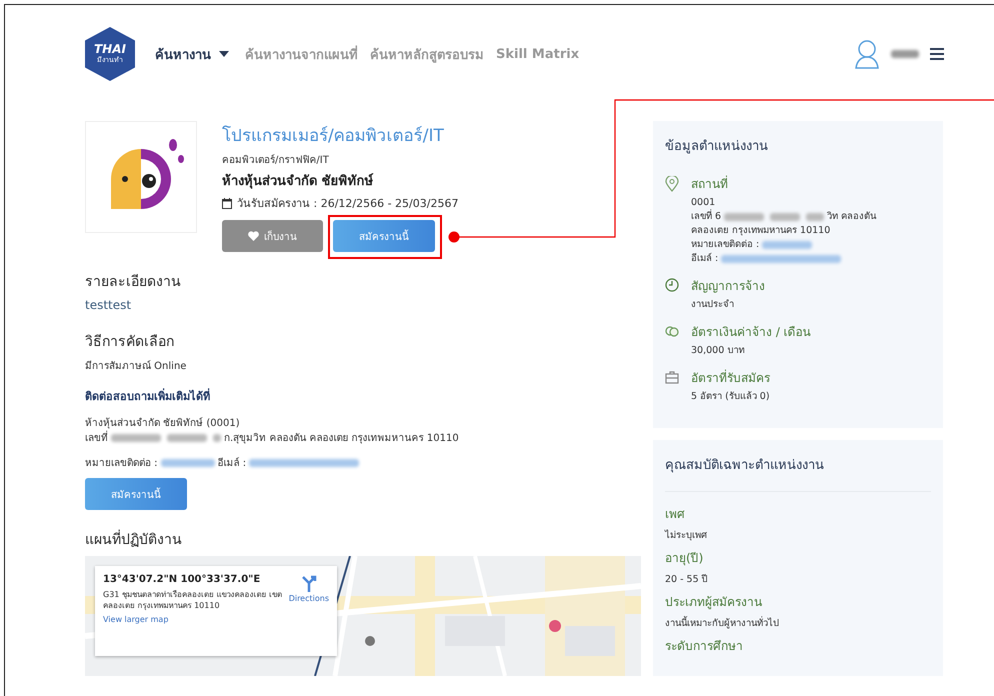 This screenshot has width=994, height=696. I want to click on info-label: เพศ, so click(675, 514).